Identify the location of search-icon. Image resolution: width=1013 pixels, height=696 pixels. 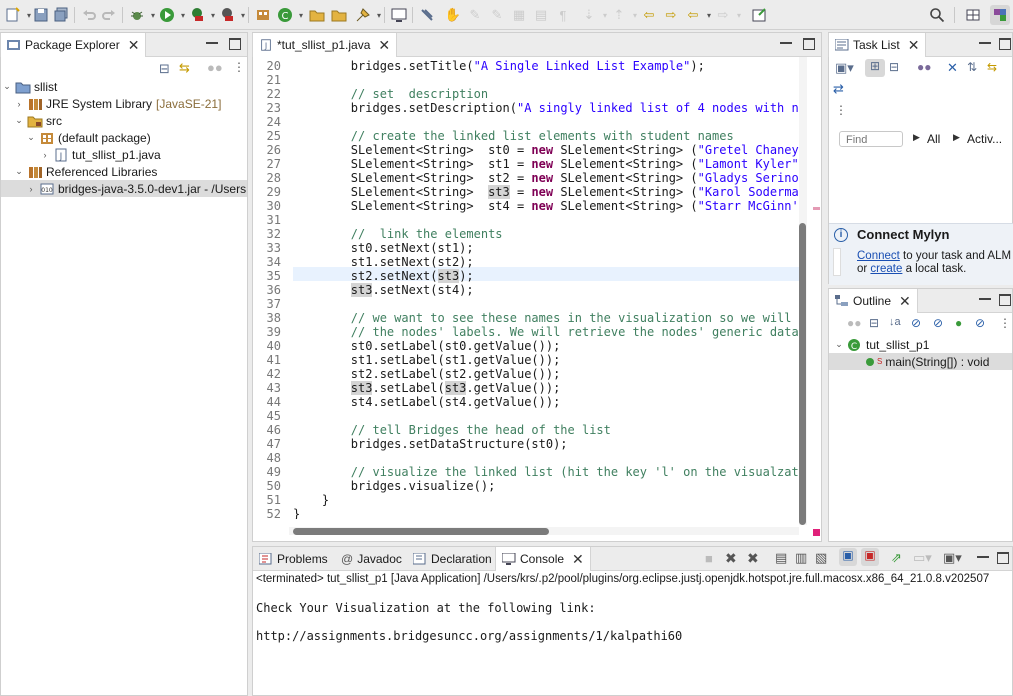
(937, 15).